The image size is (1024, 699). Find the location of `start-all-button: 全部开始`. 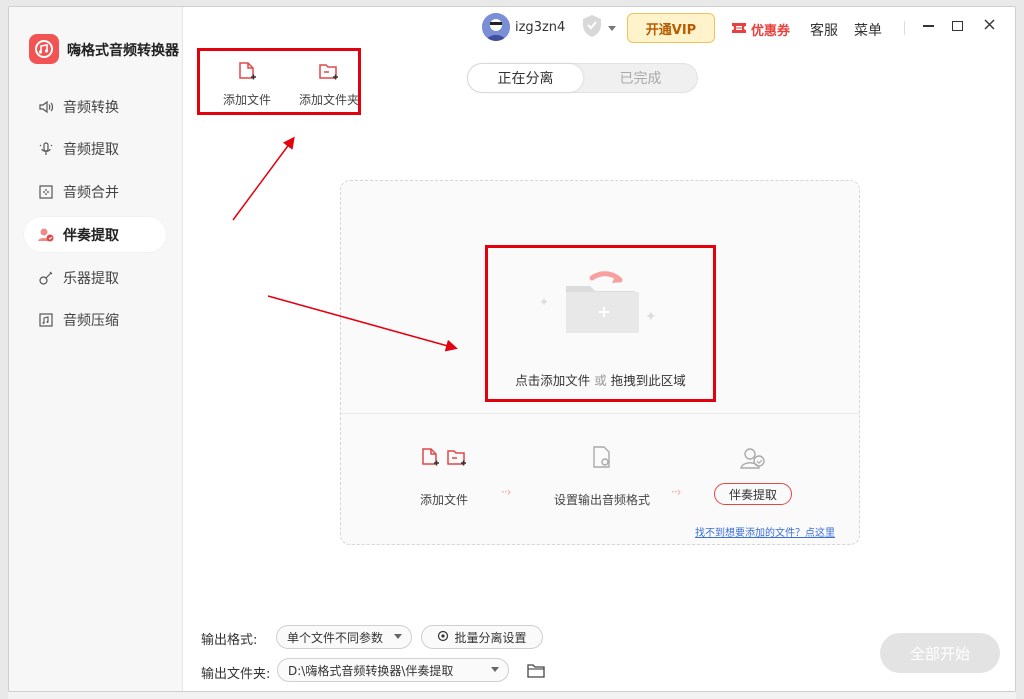

start-all-button: 全部开始 is located at coordinates (940, 653).